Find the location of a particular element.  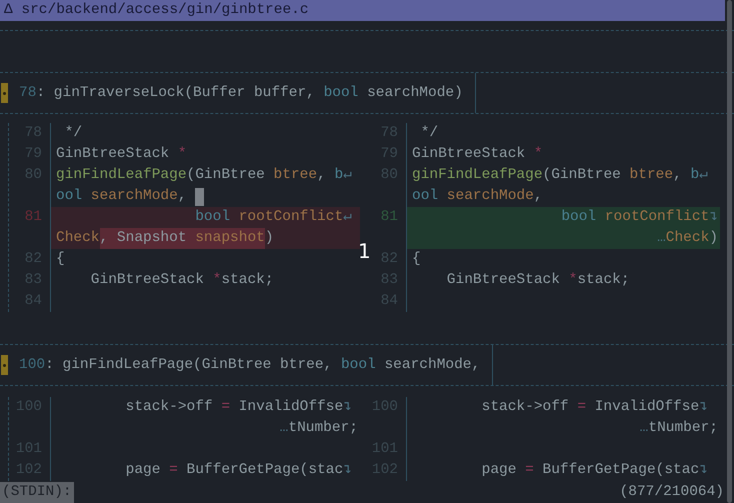

stdin-prompt: (STDIN): is located at coordinates (37, 492).